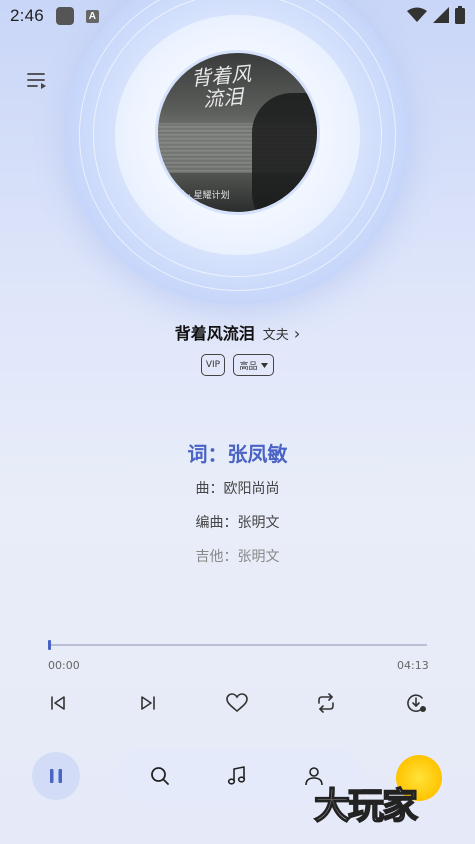 The height and width of the screenshot is (844, 475). Describe the element at coordinates (460, 15) in the screenshot. I see `battery-icon` at that location.